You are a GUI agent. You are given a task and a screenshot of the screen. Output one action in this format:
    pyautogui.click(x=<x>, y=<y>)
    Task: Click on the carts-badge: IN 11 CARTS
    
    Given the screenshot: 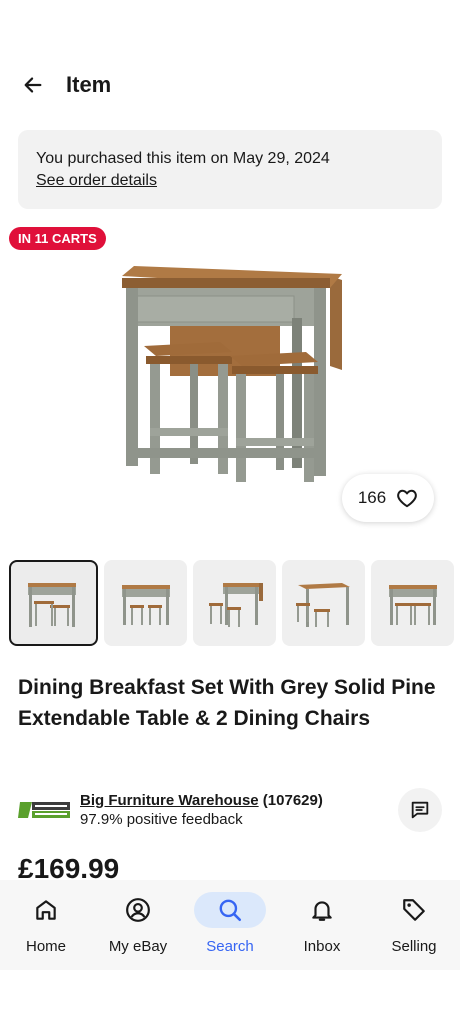 What is the action you would take?
    pyautogui.click(x=57, y=238)
    